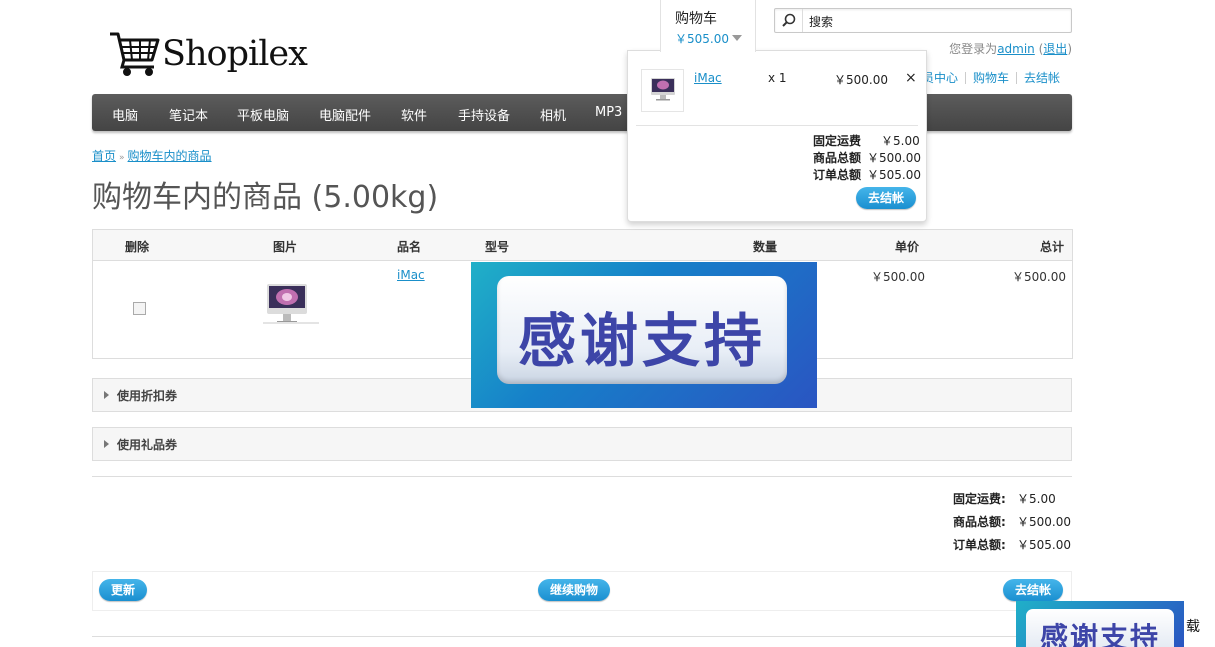 The image size is (1215, 647). I want to click on totals-labels: 固定运费: 商品总额: 订单总额:, so click(979, 524).